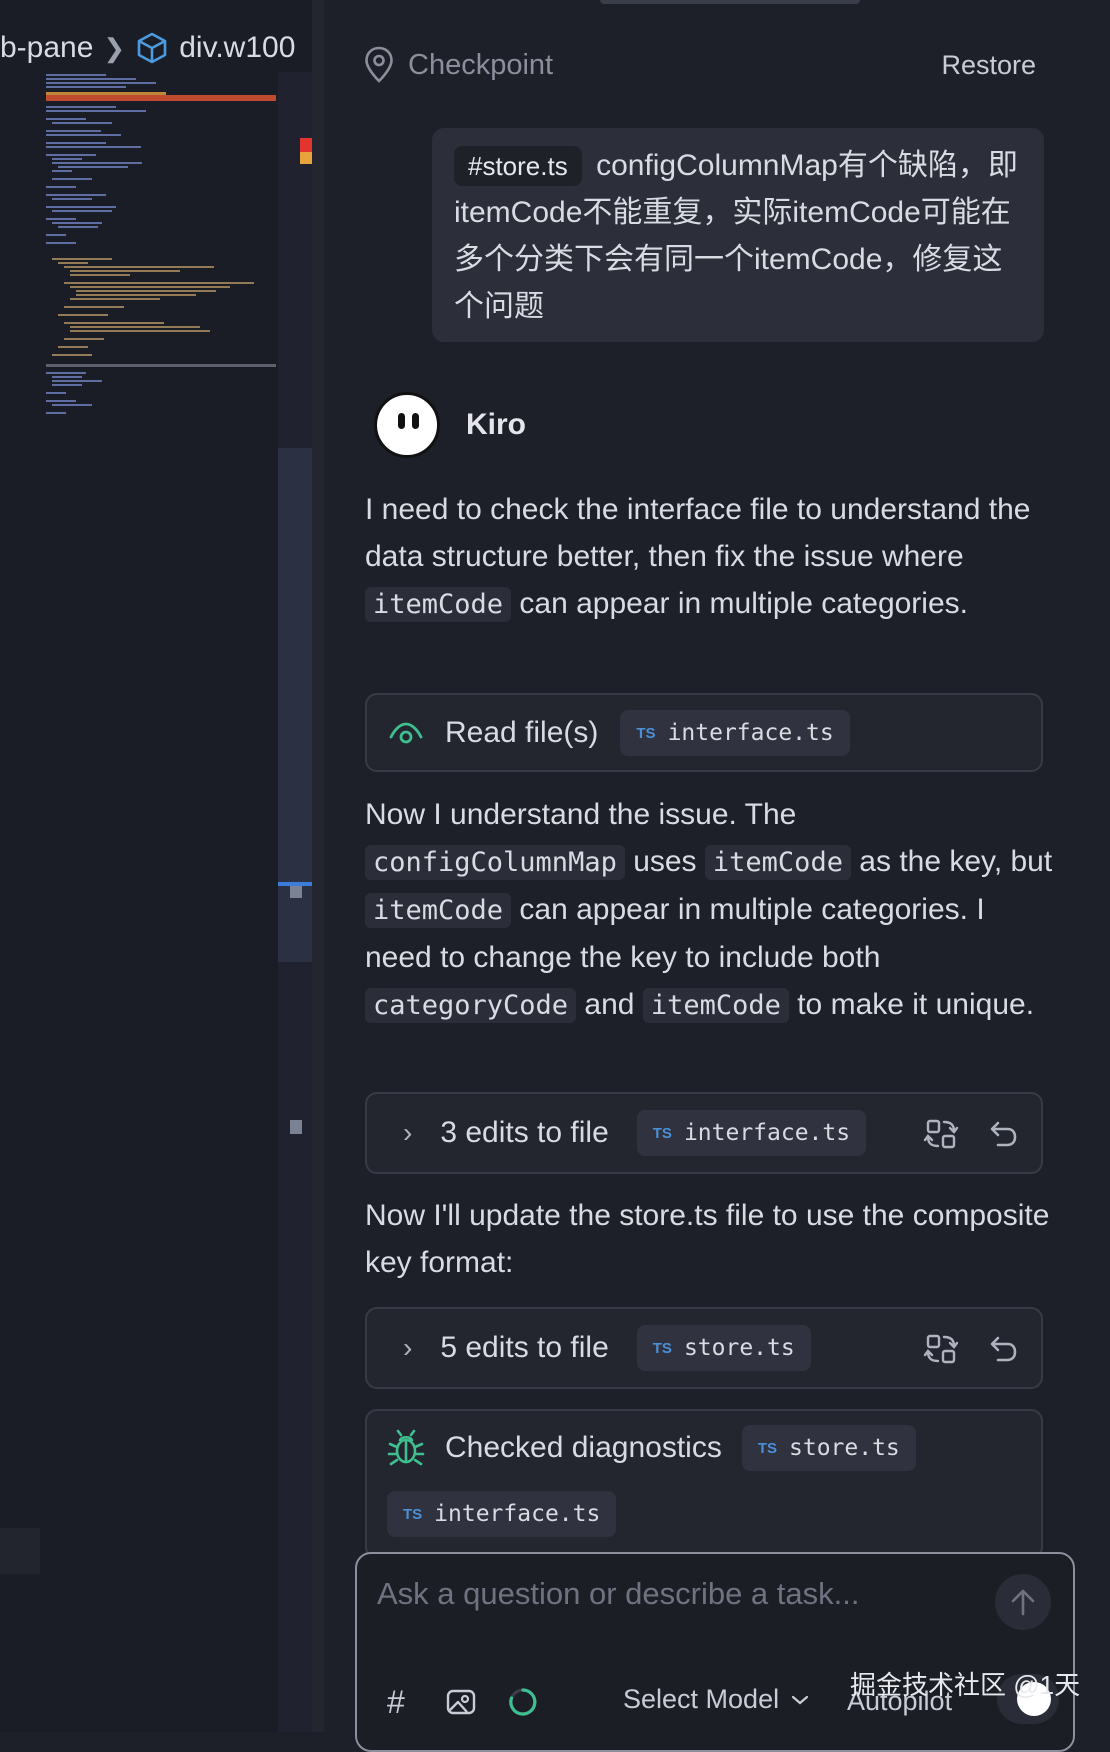 The image size is (1110, 1752). What do you see at coordinates (406, 1447) in the screenshot?
I see `bug-icon` at bounding box center [406, 1447].